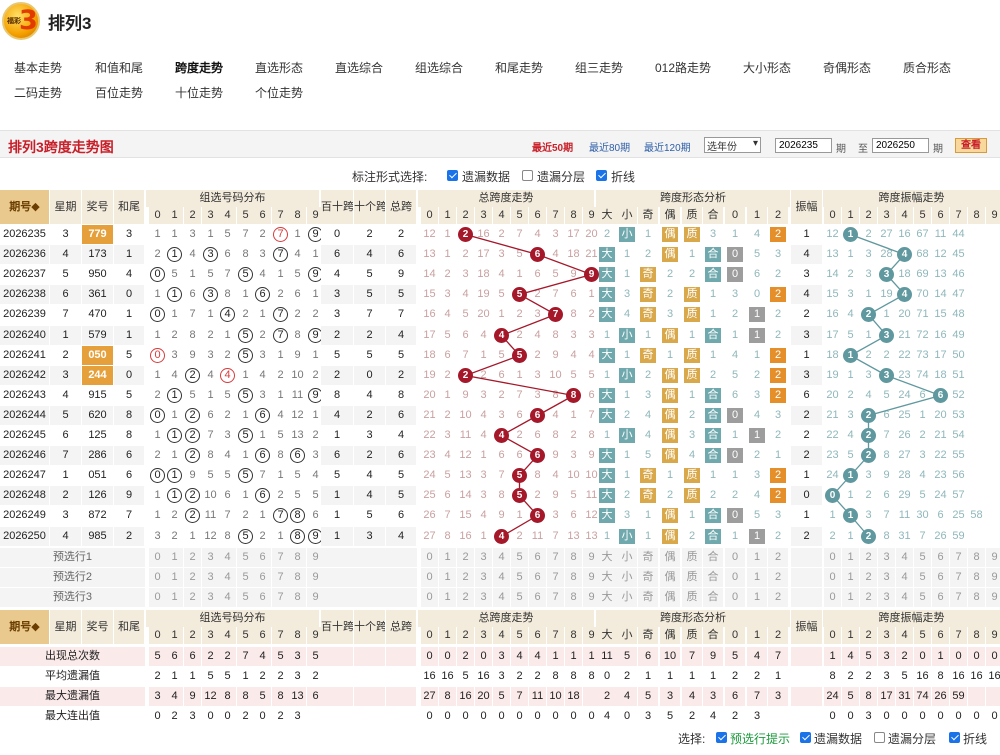  Describe the element at coordinates (465, 495) in the screenshot. I see `span-cell: 14` at that location.